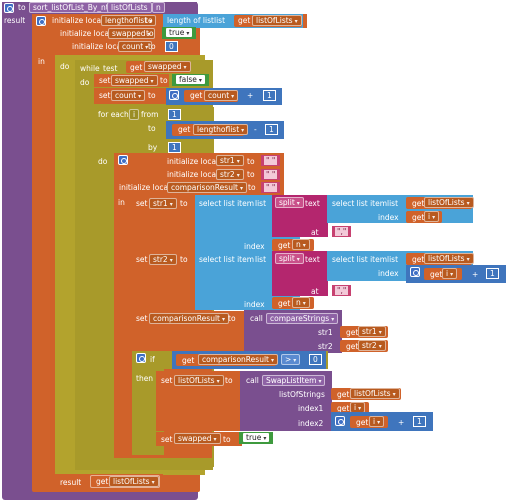 The width and height of the screenshot is (507, 500). Describe the element at coordinates (291, 359) in the screenshot. I see `compare-operator-dropdown: > ▾` at that location.